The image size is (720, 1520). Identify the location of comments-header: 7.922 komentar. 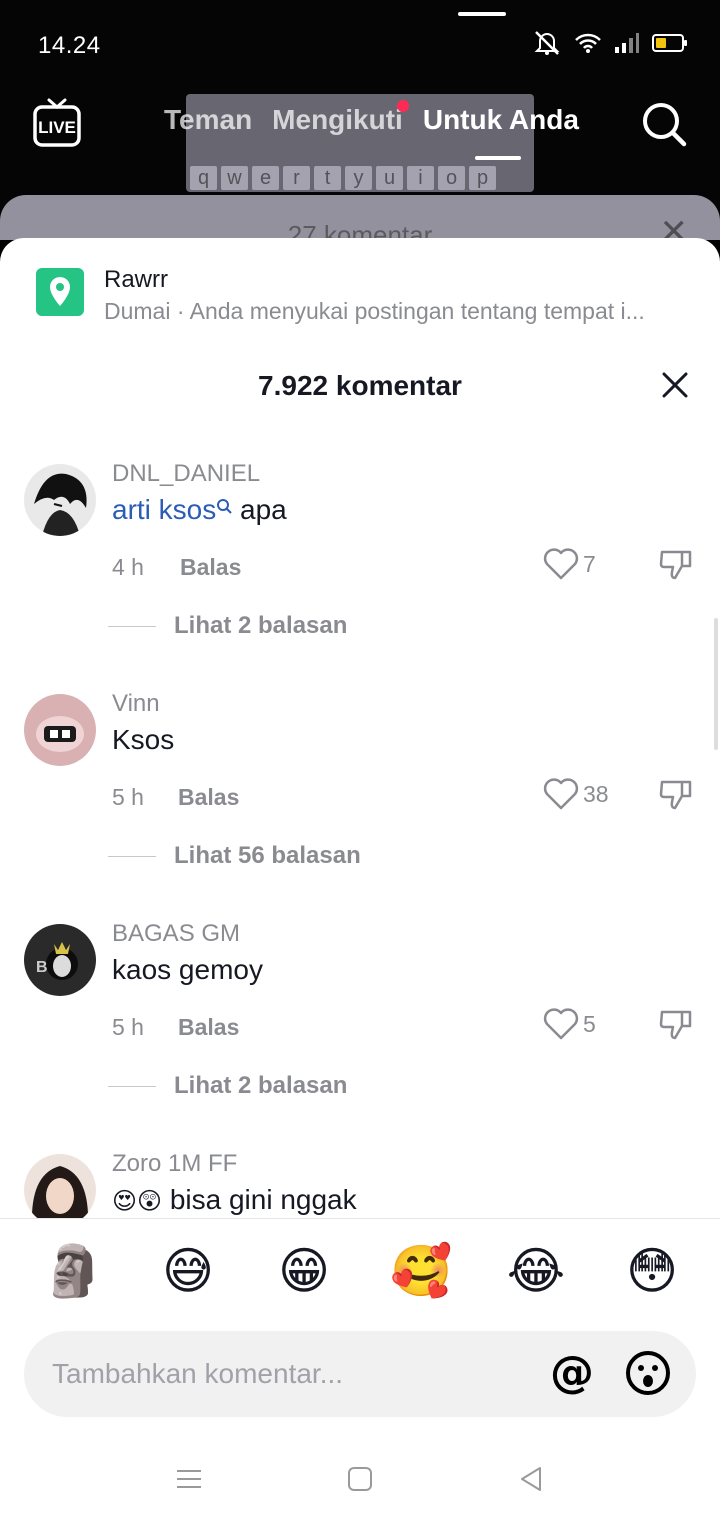
(360, 390).